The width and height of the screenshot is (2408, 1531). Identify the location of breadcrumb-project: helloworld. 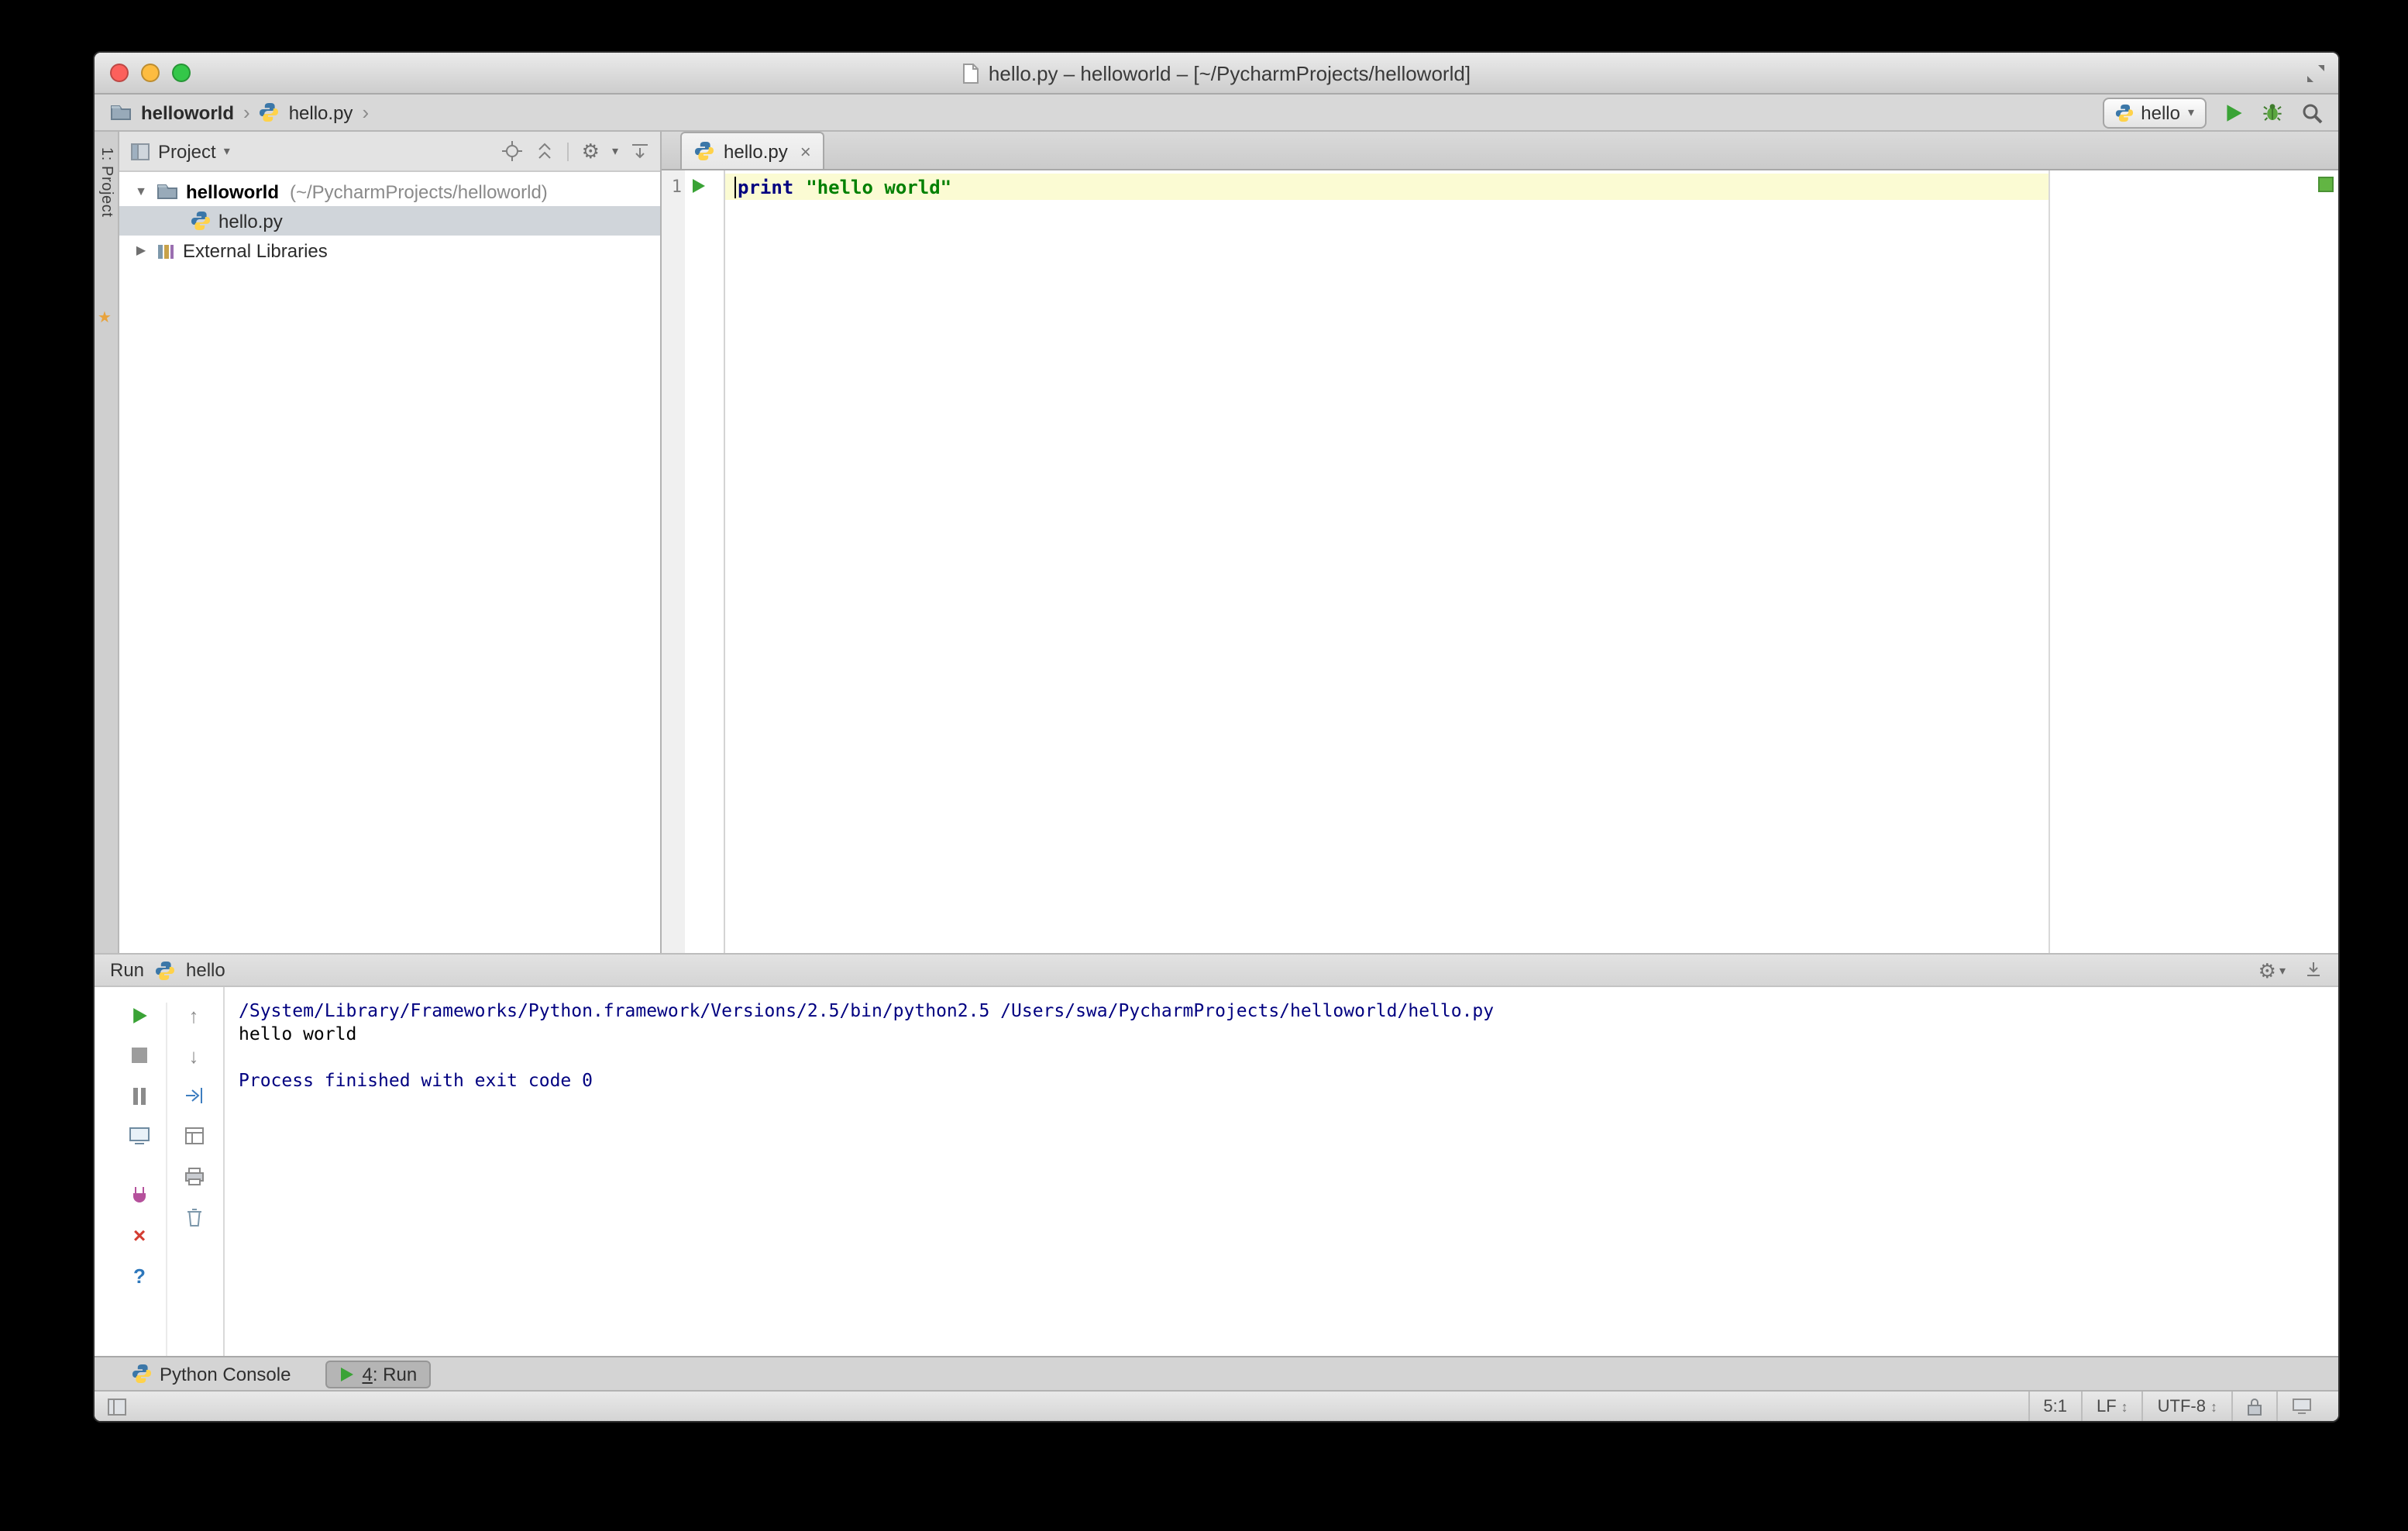
(187, 112).